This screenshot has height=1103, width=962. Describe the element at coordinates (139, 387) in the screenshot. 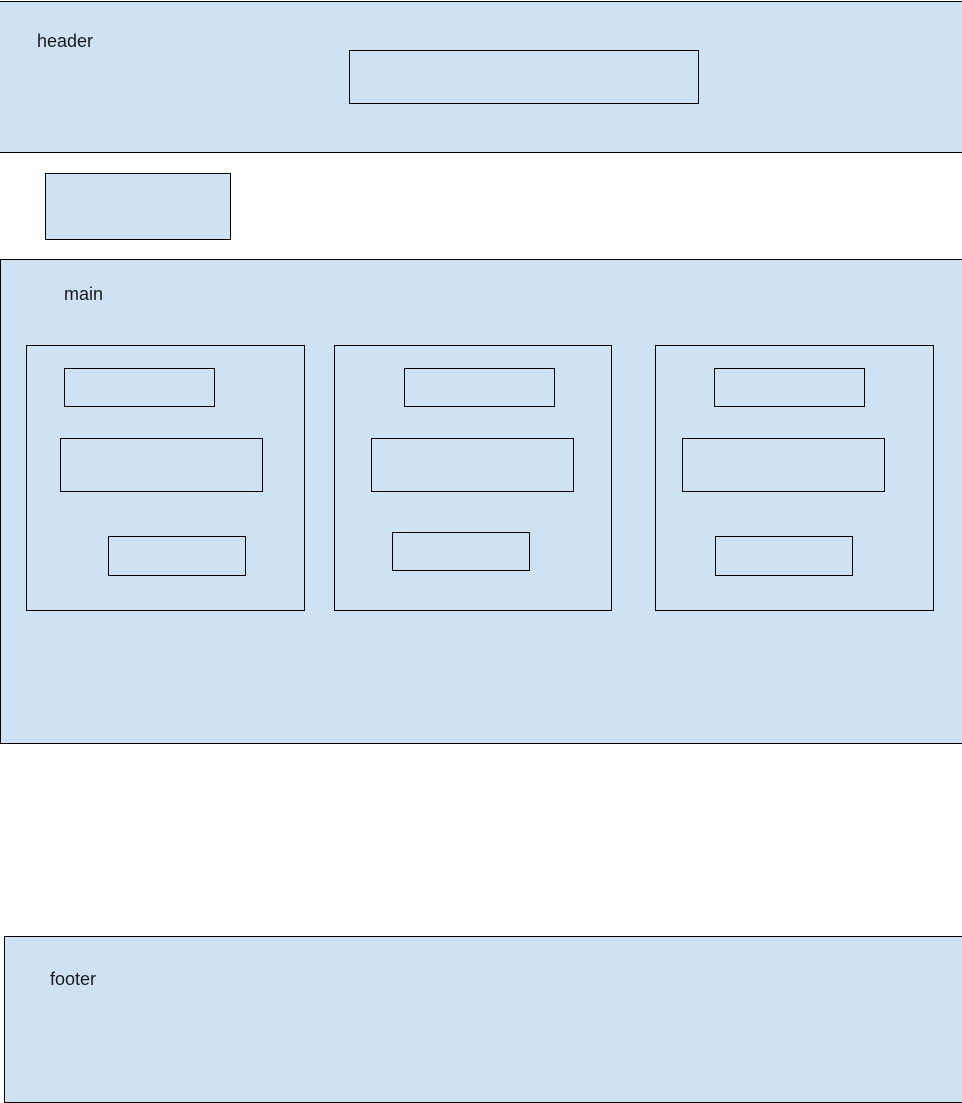

I see `card-1-top-box` at that location.